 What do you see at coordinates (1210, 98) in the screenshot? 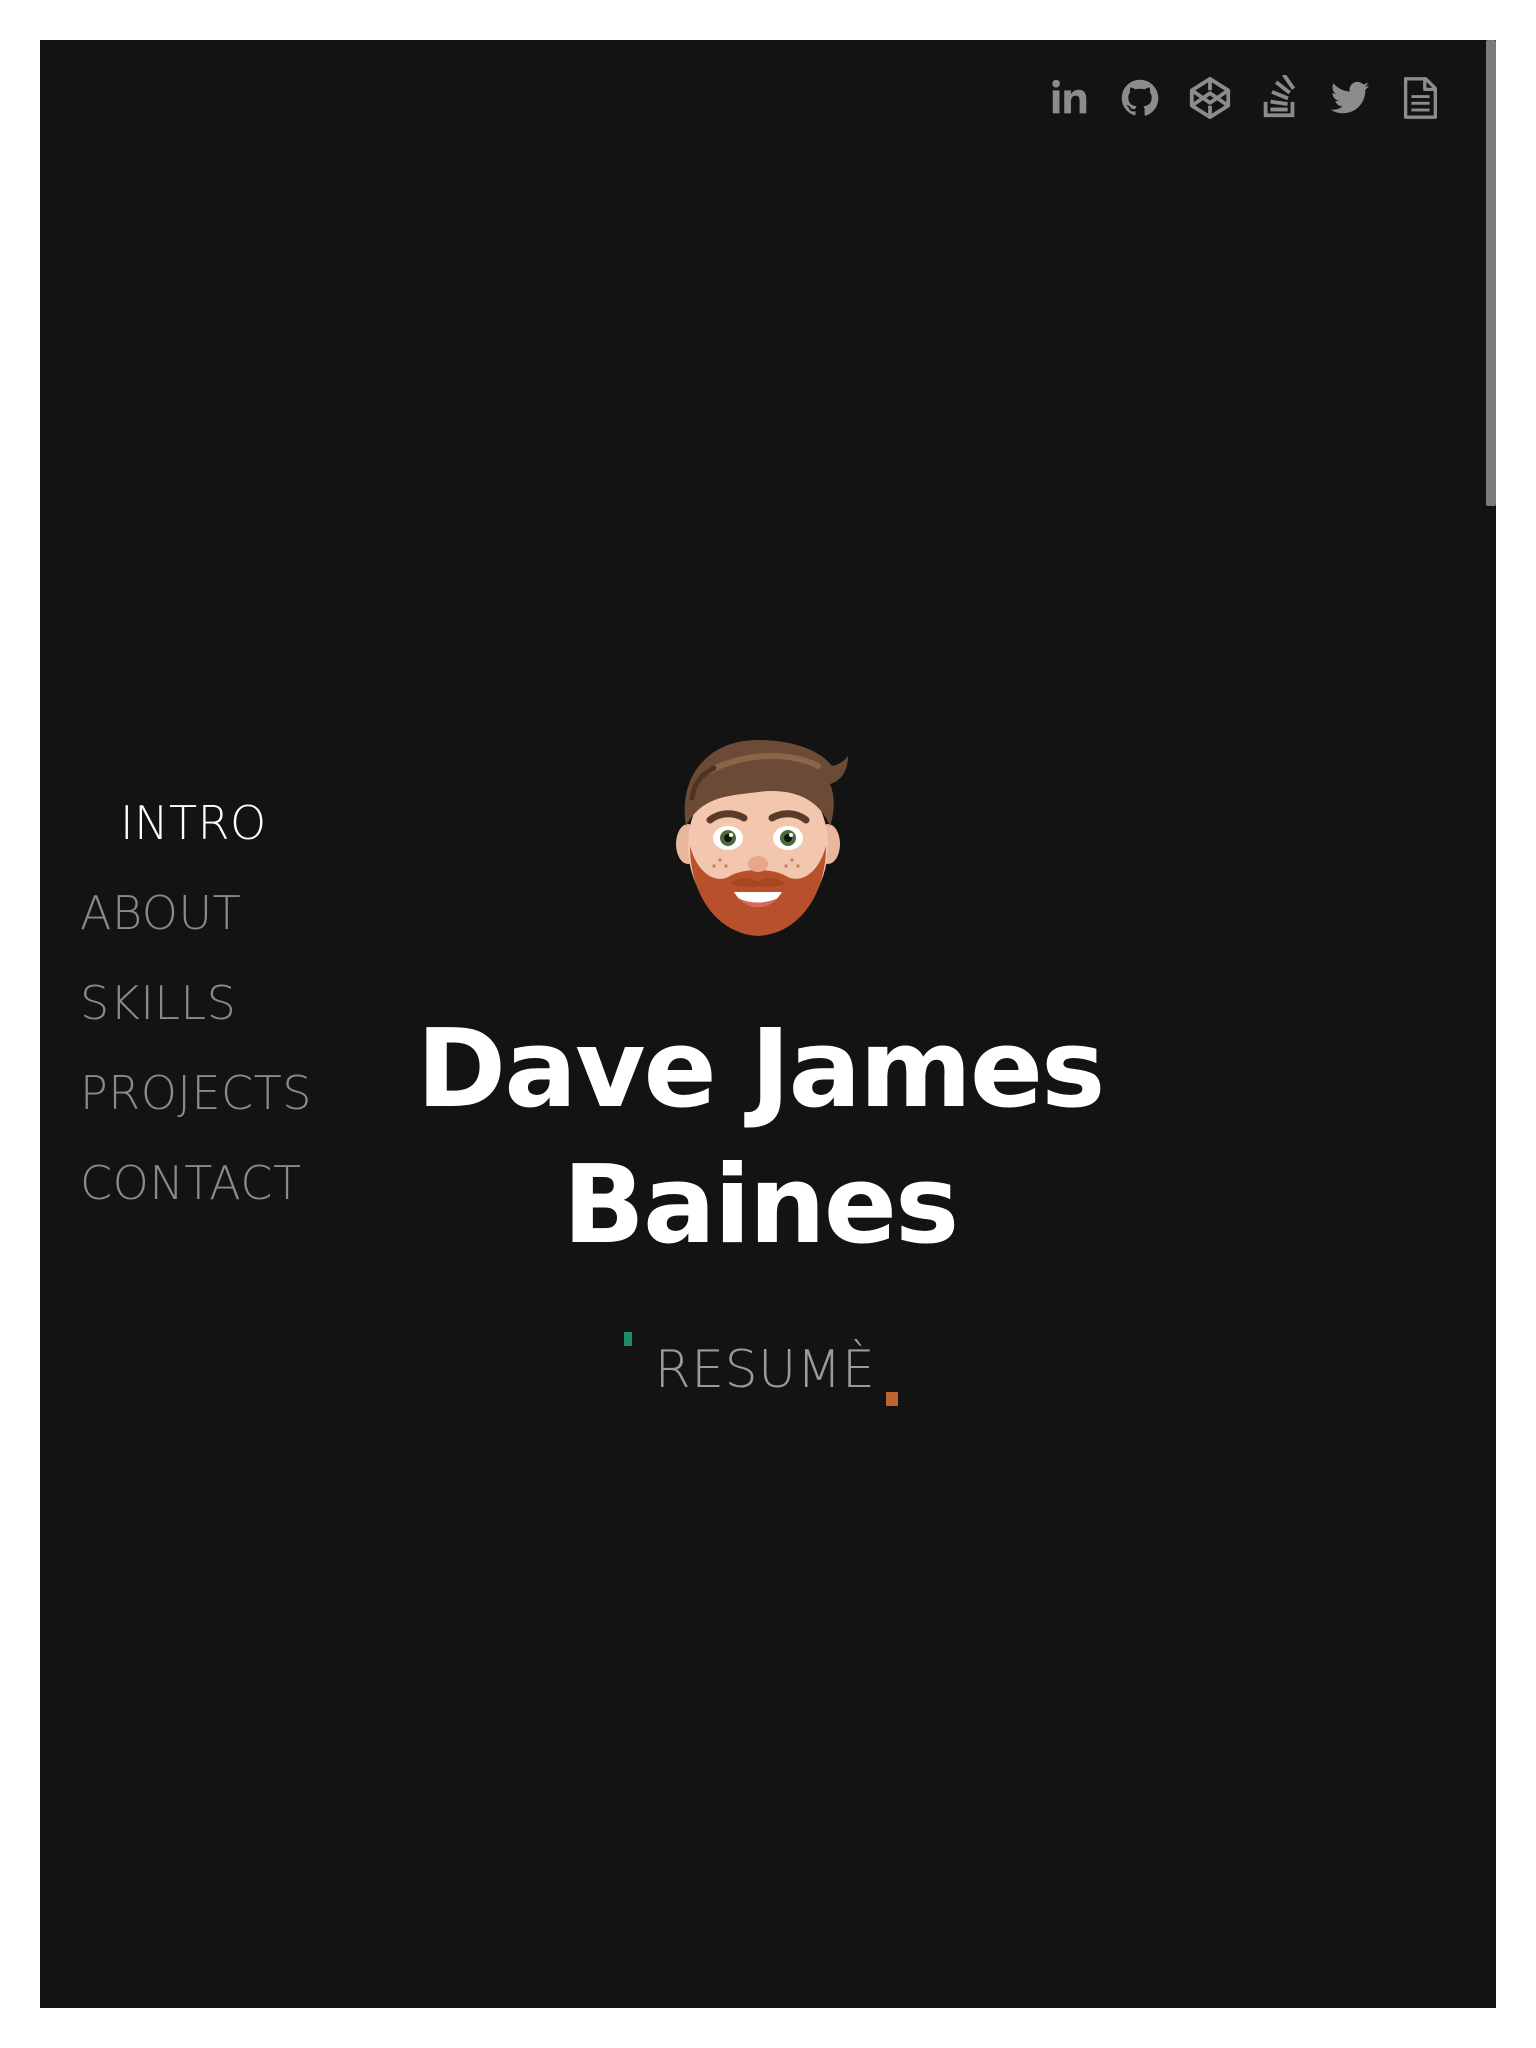
I see `codepen-icon` at bounding box center [1210, 98].